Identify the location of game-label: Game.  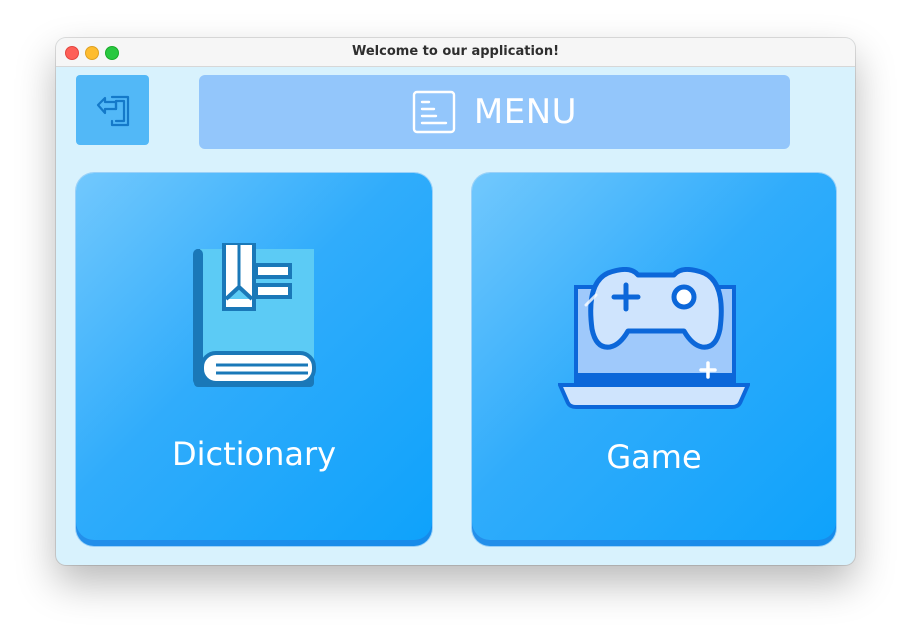
(654, 457).